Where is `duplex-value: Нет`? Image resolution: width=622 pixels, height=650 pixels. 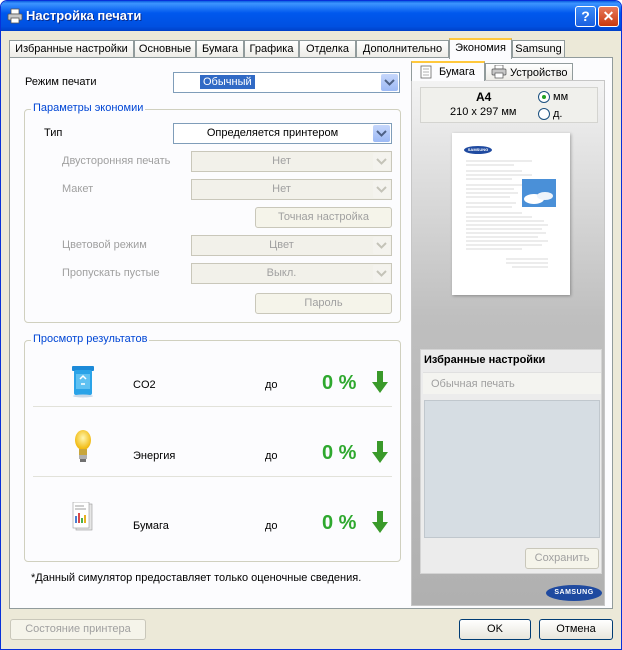 duplex-value: Нет is located at coordinates (281, 161).